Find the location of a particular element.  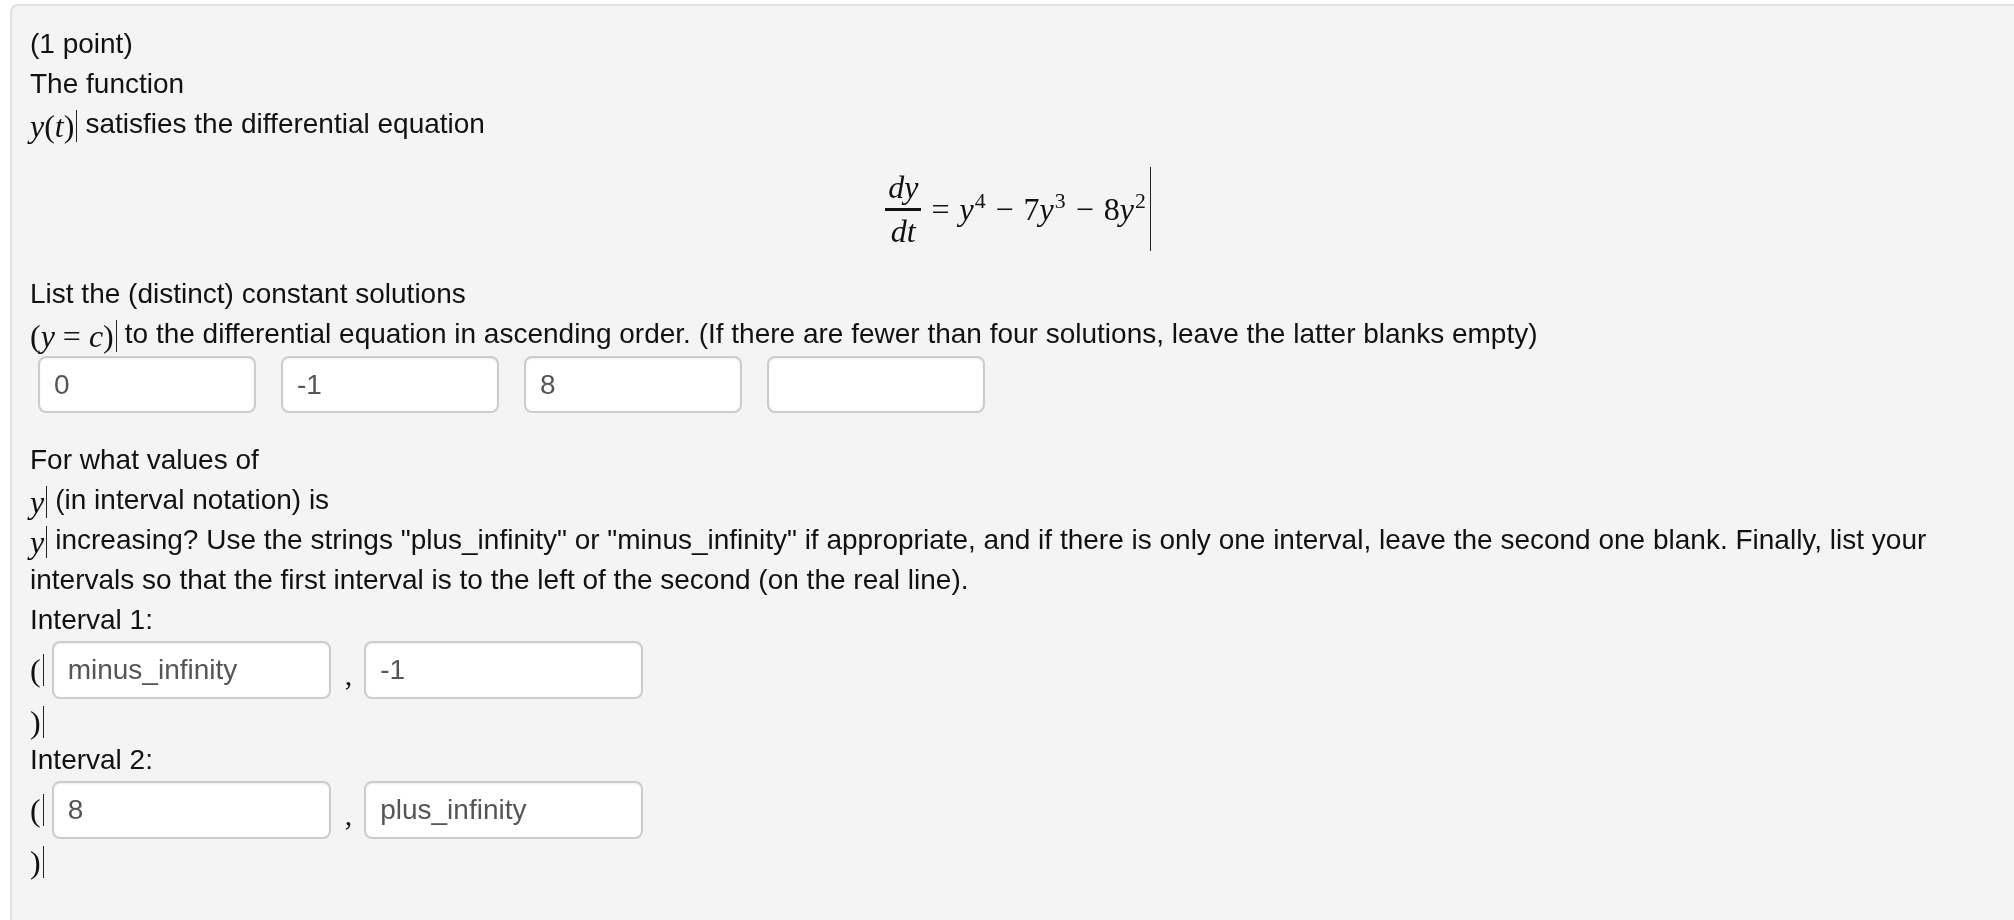

answer-field: plus_infinity is located at coordinates (504, 810).